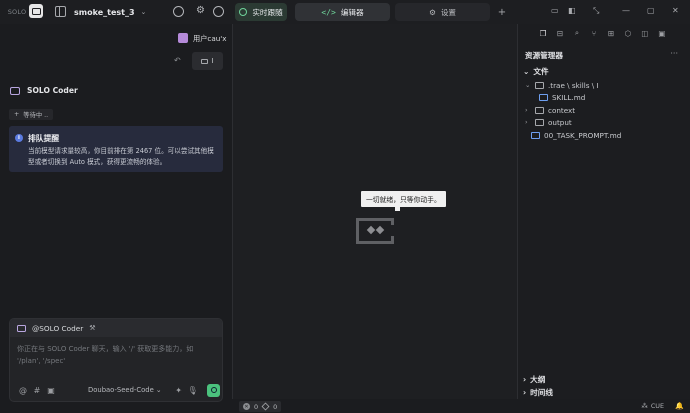 The height and width of the screenshot is (413, 690). Describe the element at coordinates (256, 406) in the screenshot. I see `error-count: 0` at that location.